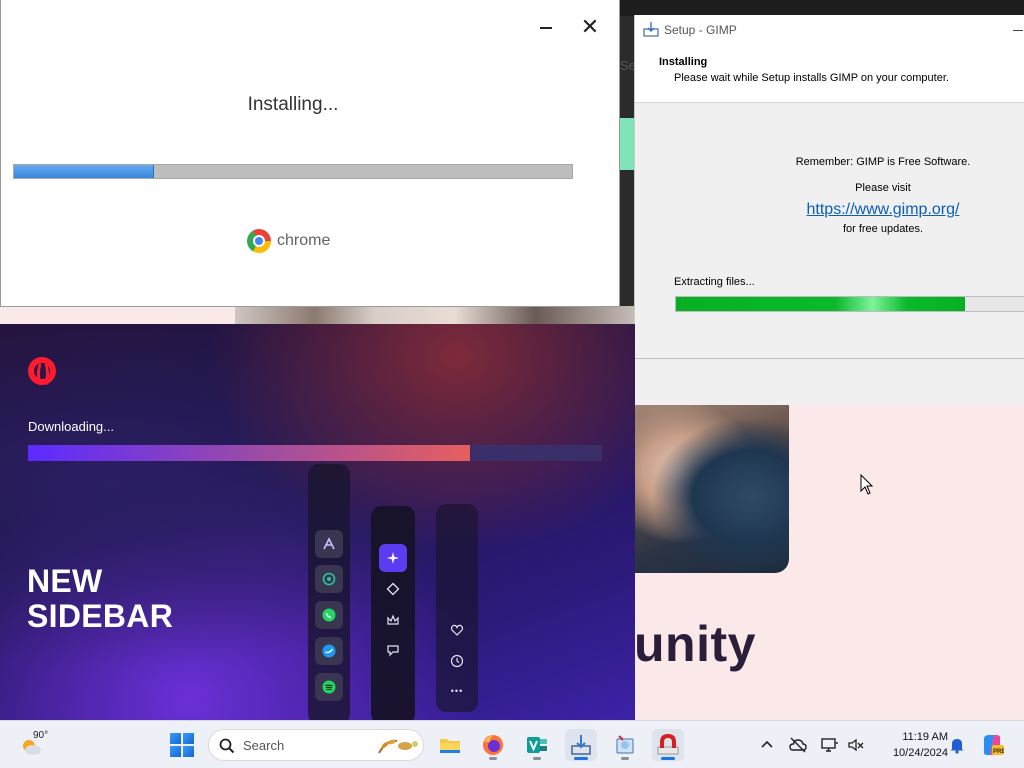 The height and width of the screenshot is (768, 1024). I want to click on title-bar: Setup - GIMP, so click(829, 30).